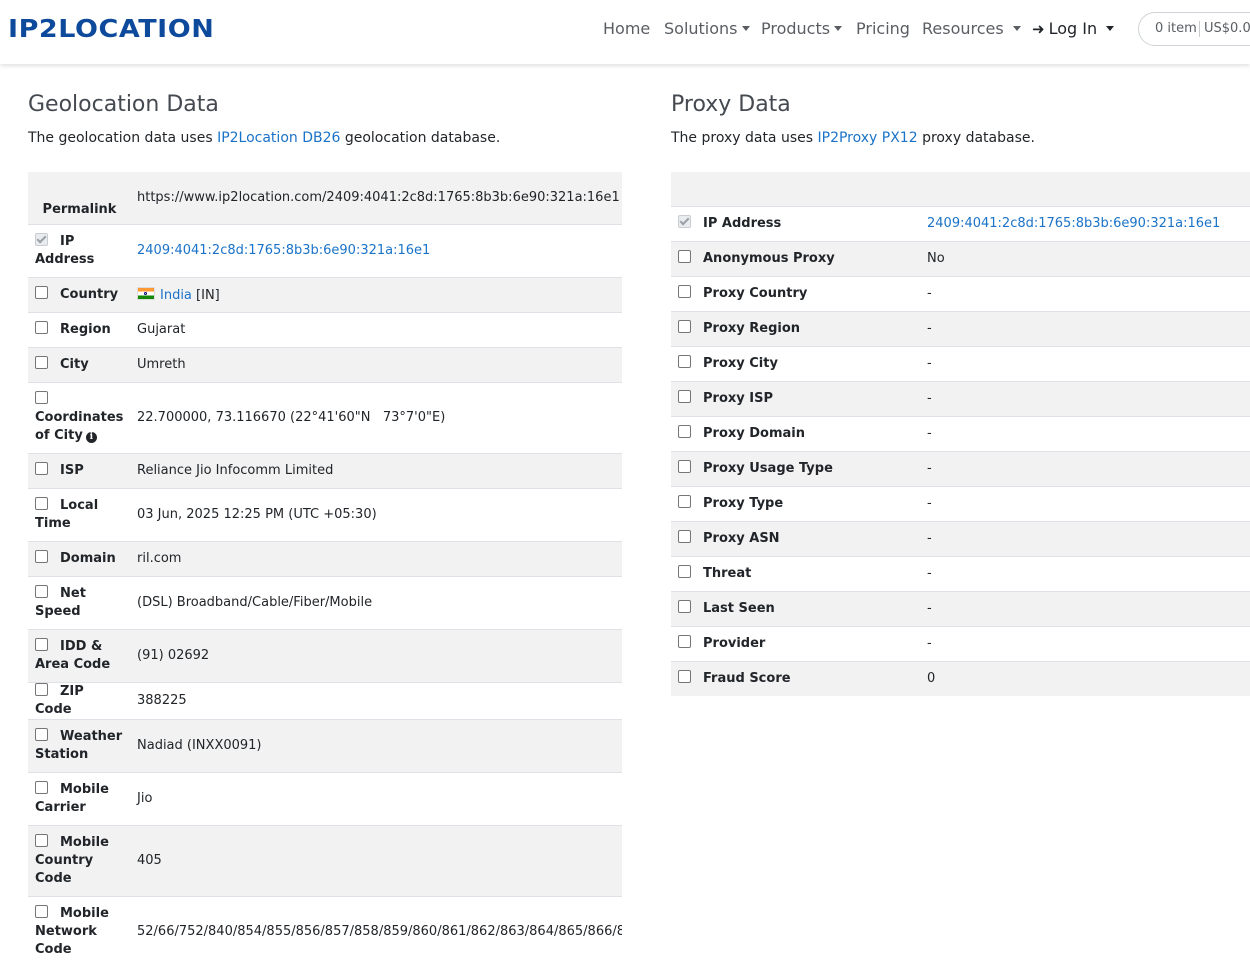  Describe the element at coordinates (960, 398) in the screenshot. I see `table-row: Proxy ISP -` at that location.